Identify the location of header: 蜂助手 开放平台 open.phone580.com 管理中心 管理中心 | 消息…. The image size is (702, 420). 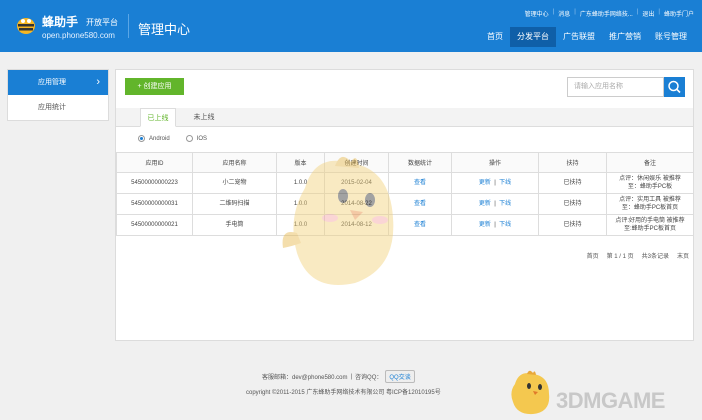
(351, 26).